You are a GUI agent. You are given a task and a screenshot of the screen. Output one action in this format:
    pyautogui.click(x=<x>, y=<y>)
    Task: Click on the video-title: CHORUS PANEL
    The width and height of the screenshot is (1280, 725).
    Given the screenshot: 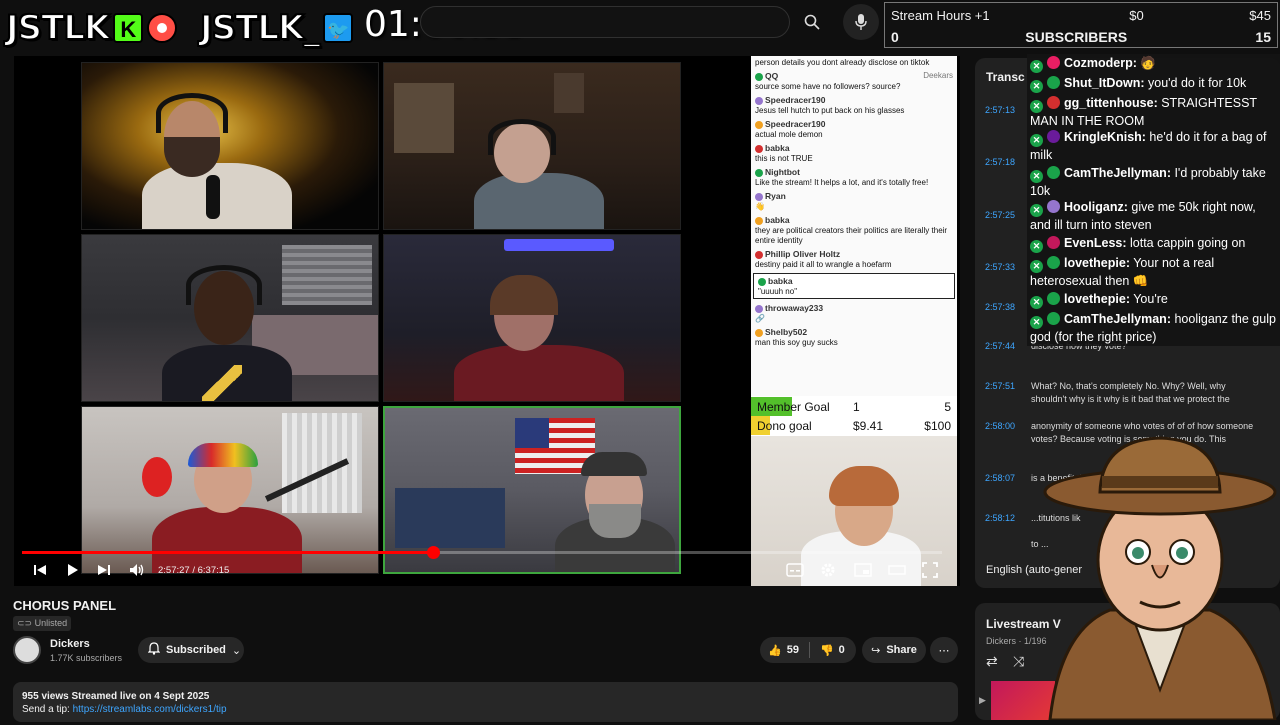 What is the action you would take?
    pyautogui.click(x=65, y=605)
    